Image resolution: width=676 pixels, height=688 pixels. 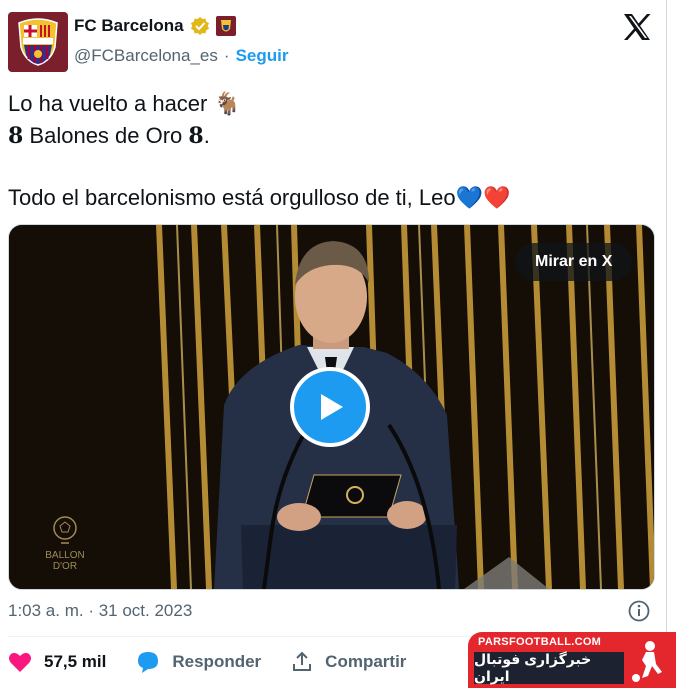 I want to click on watch-on-x-button: Mirar en X, so click(x=574, y=262).